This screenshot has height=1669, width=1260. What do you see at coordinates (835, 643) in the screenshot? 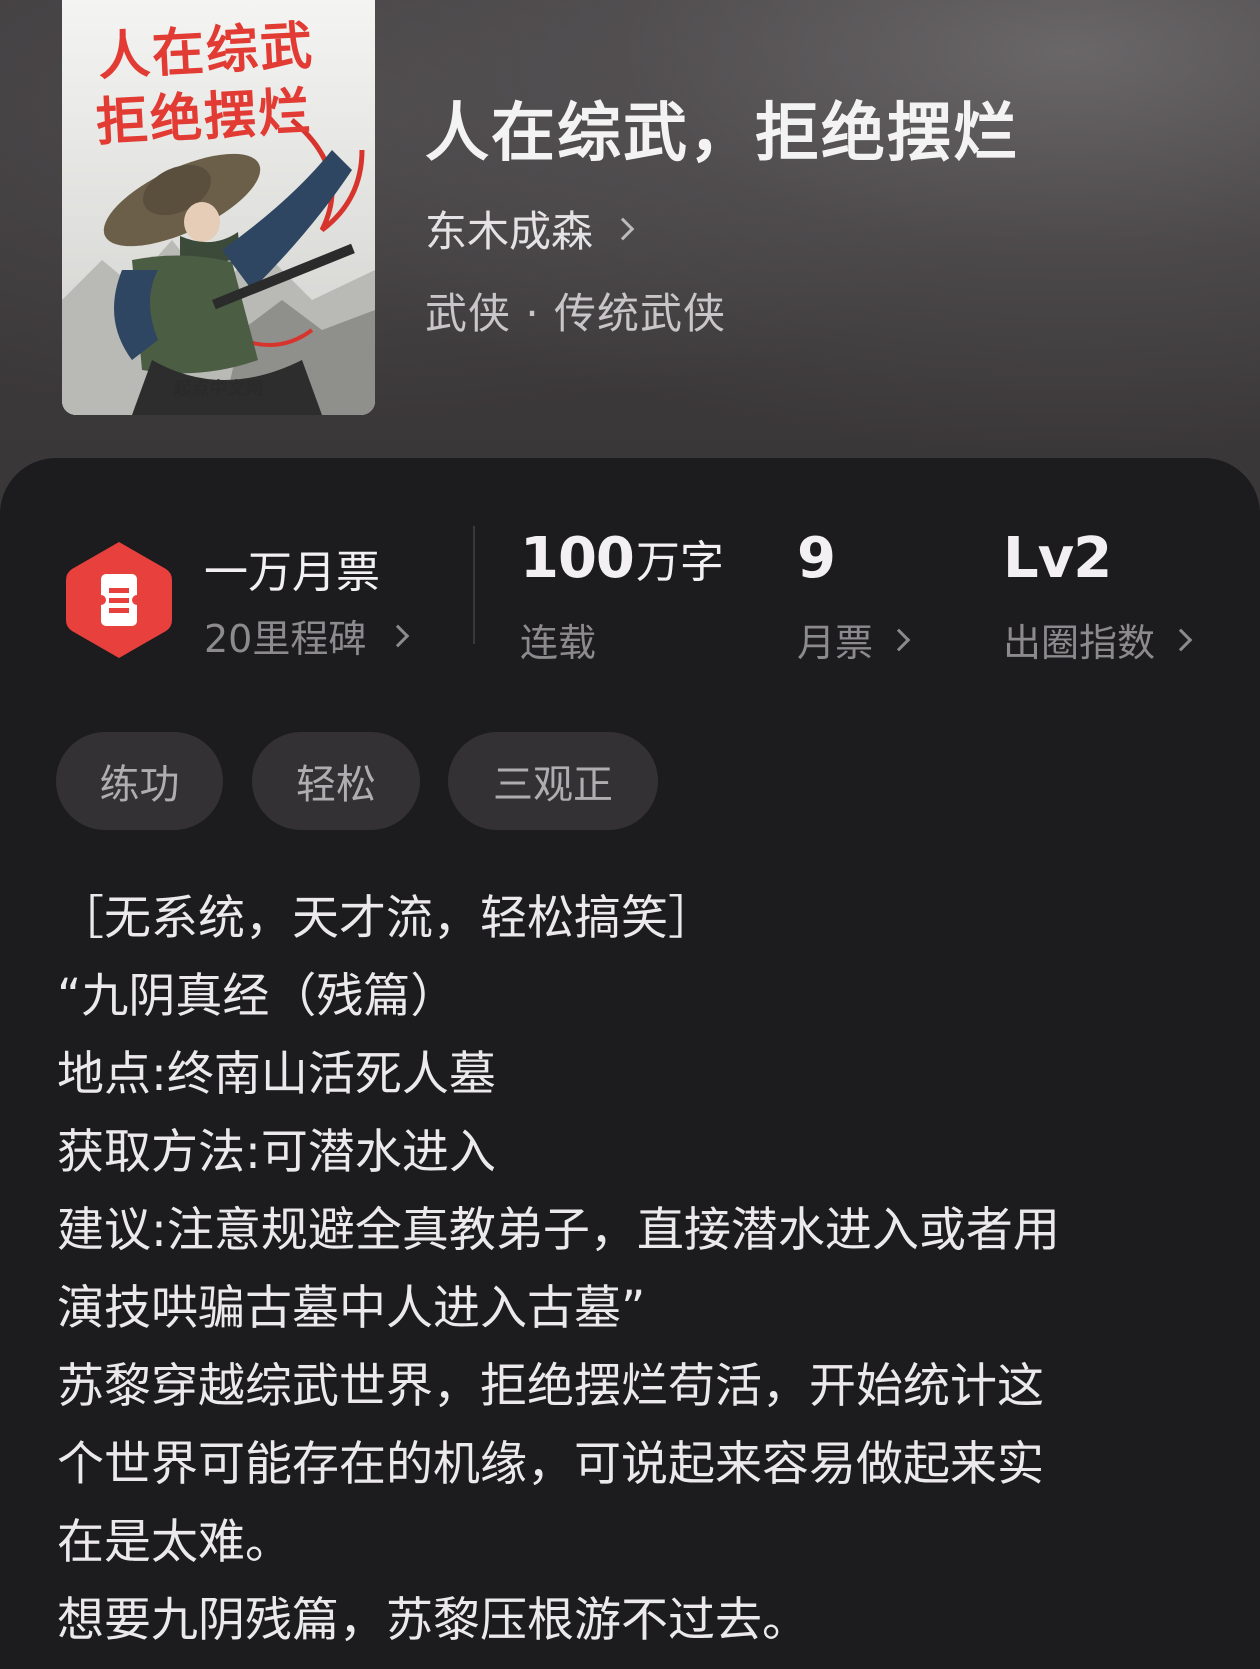
I see `monthly-ticket-label: 月票` at bounding box center [835, 643].